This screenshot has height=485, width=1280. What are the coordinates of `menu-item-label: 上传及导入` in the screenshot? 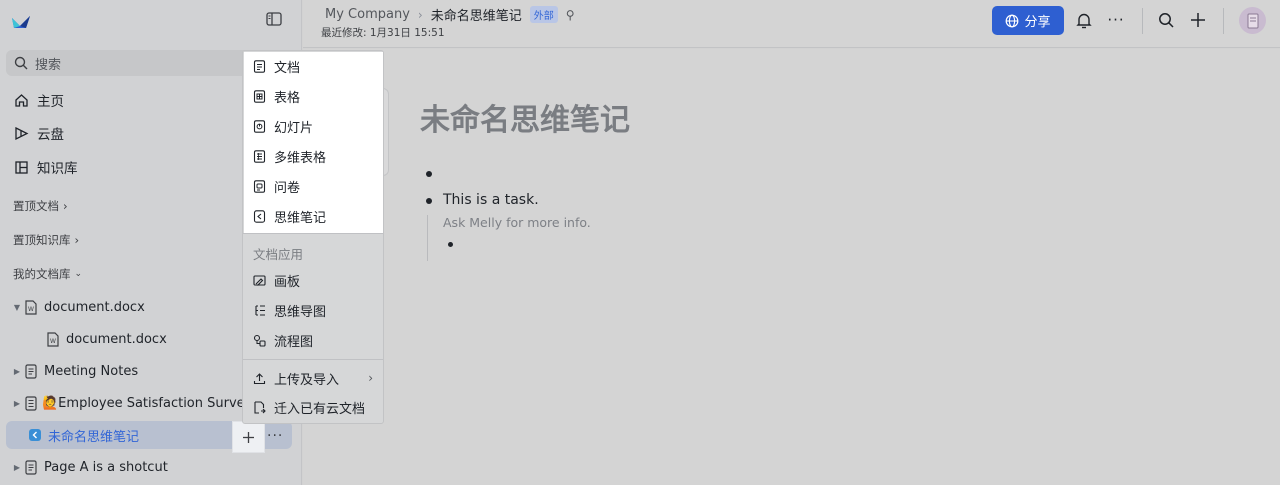 It's located at (307, 380).